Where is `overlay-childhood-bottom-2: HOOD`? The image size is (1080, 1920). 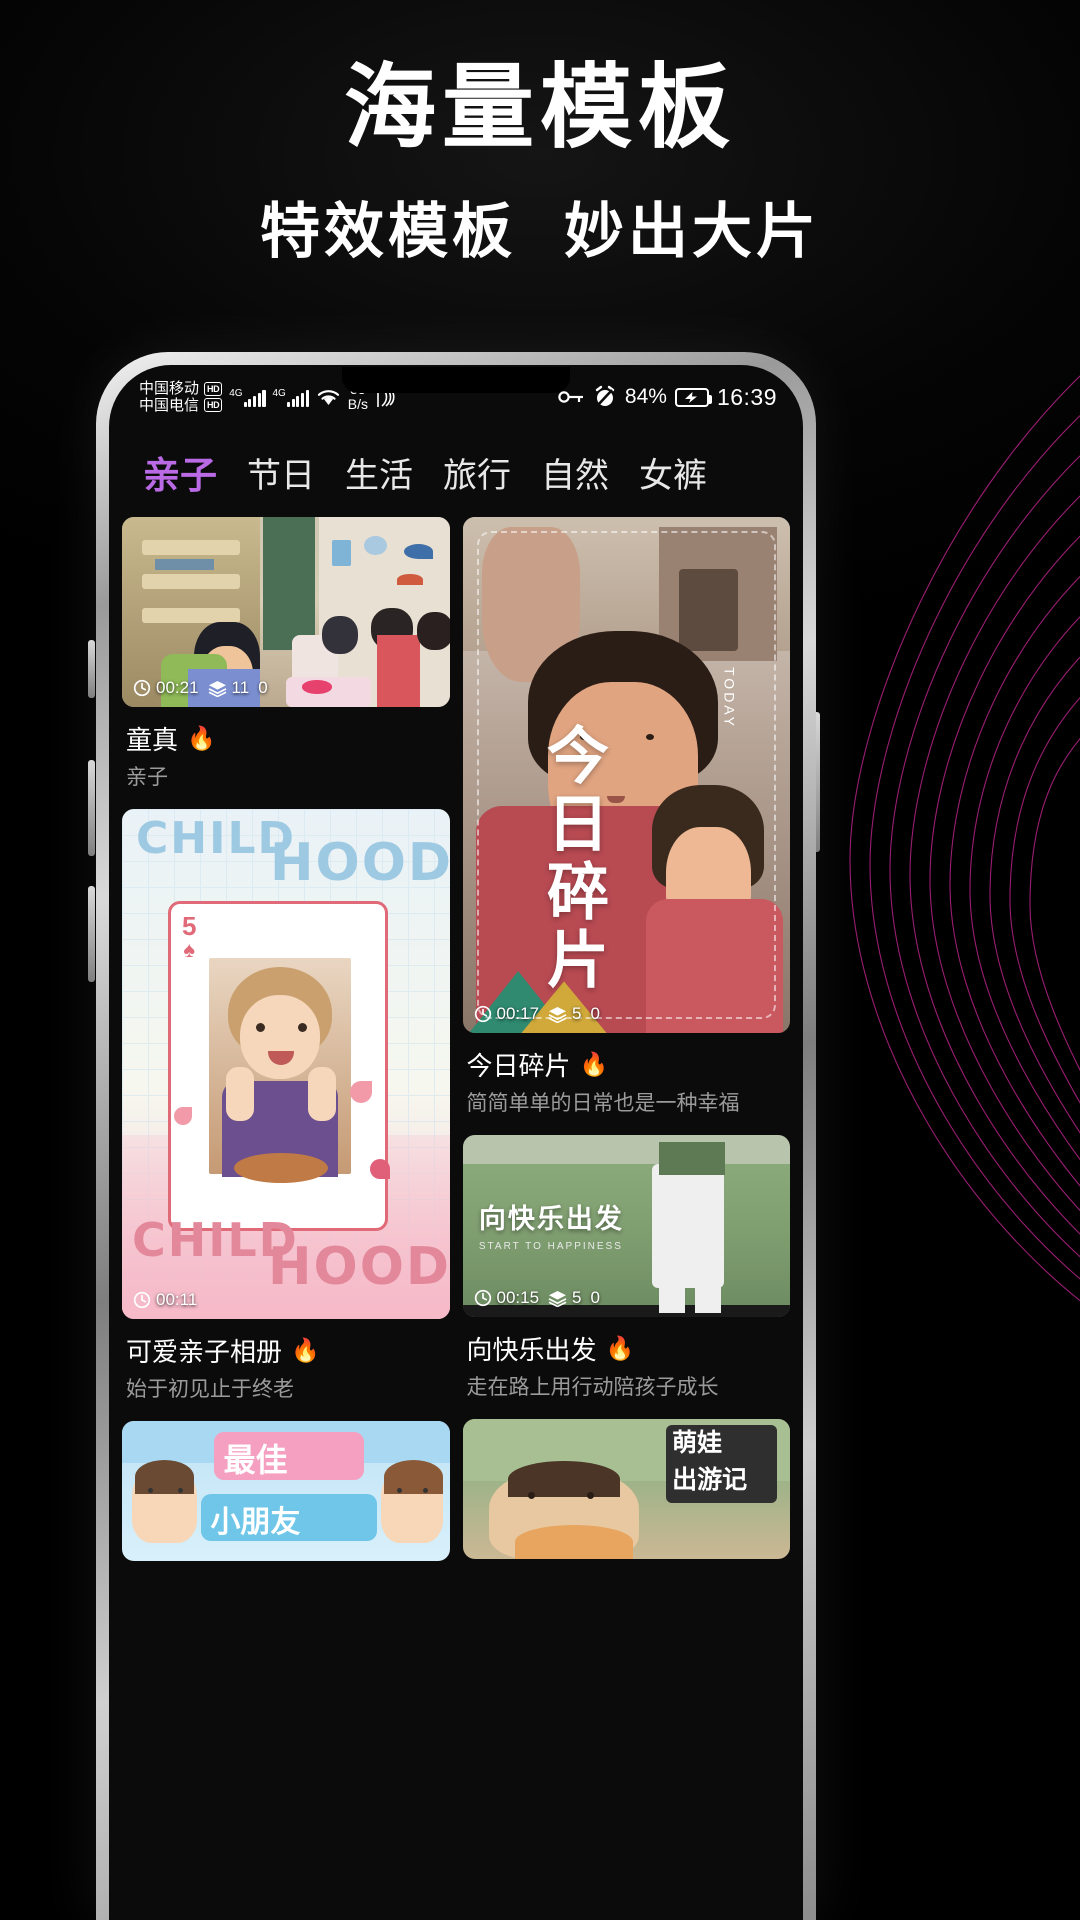 overlay-childhood-bottom-2: HOOD is located at coordinates (359, 1267).